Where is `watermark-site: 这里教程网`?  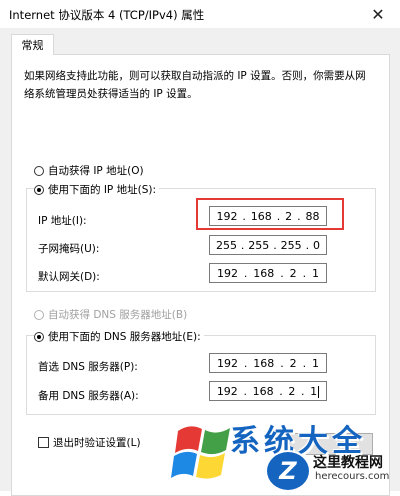 watermark-site: 这里教程网 is located at coordinates (348, 463).